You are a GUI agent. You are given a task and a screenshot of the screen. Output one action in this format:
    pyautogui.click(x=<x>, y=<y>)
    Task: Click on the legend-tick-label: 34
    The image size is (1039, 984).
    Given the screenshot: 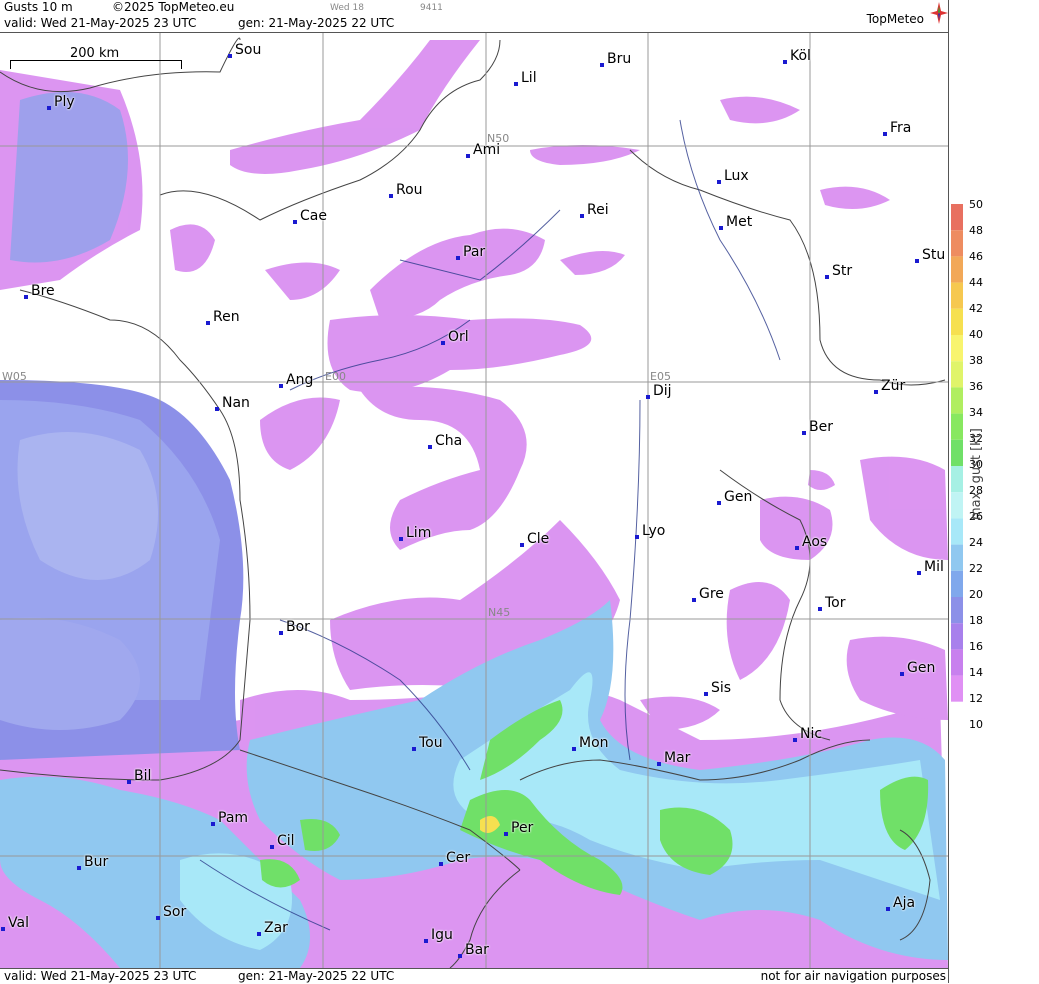 What is the action you would take?
    pyautogui.click(x=976, y=412)
    